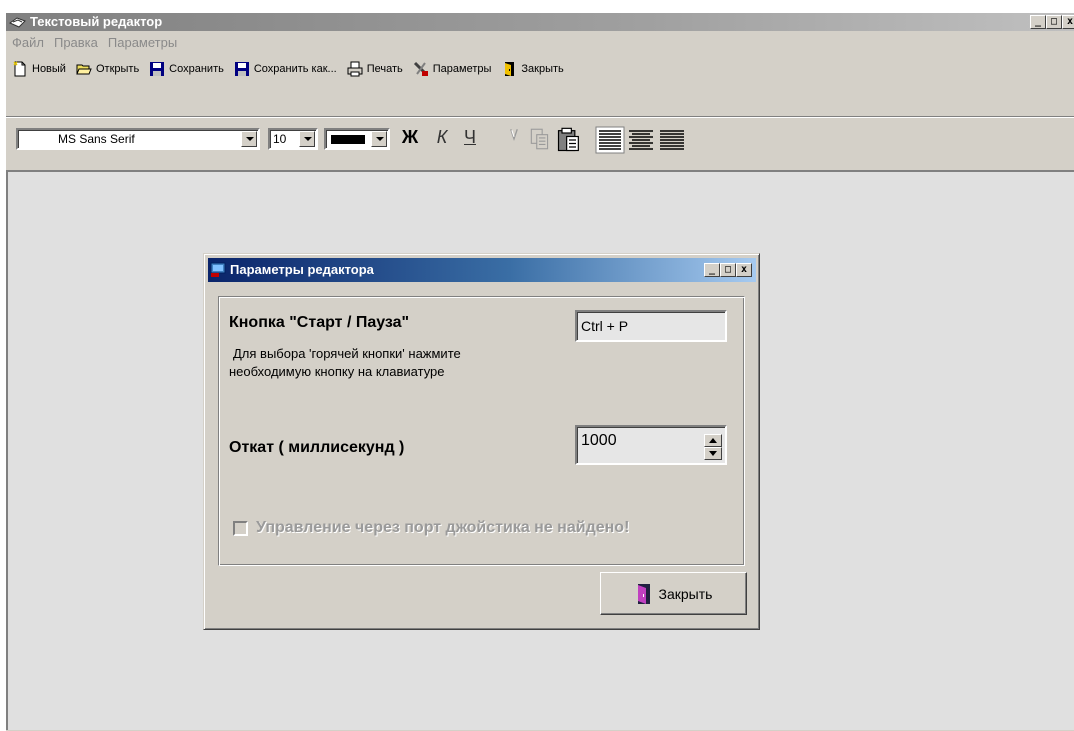 Image resolution: width=1074 pixels, height=731 pixels. Describe the element at coordinates (442, 138) in the screenshot. I see `italic-button: К` at that location.